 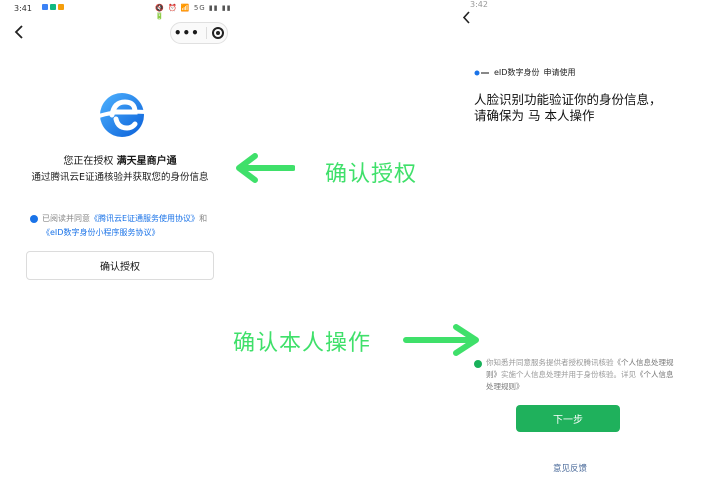 What do you see at coordinates (193, 12) in the screenshot?
I see `status-indicators: 🔇 ⏰ 📶 5G ▮▮ ▮▮ 🔋` at bounding box center [193, 12].